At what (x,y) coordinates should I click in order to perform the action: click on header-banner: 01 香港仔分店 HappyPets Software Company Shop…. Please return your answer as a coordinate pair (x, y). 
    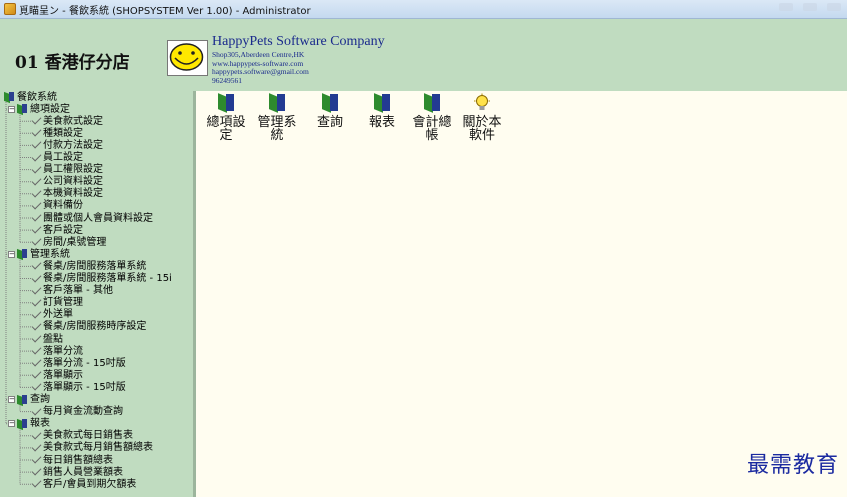
    Looking at the image, I should click on (423, 55).